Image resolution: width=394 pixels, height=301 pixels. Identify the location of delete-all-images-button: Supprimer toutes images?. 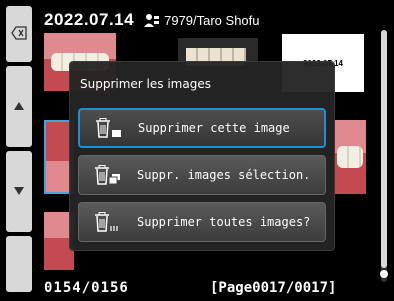
(202, 222).